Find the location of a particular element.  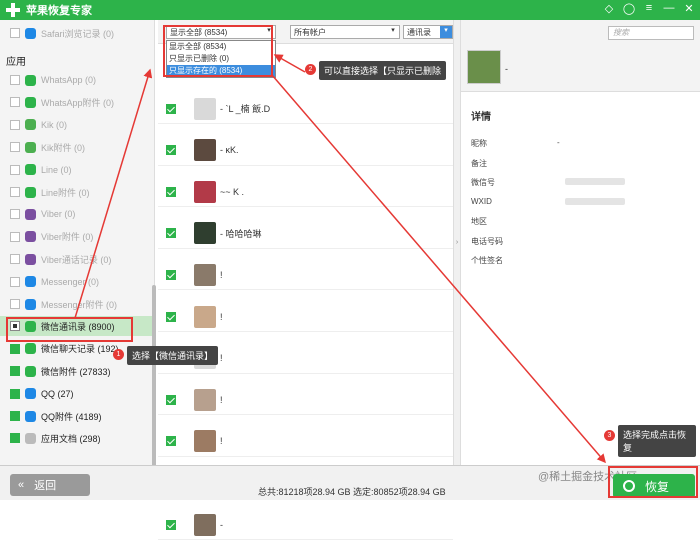

sidebar-item-label: Viber附件 (0) is located at coordinates (67, 237).